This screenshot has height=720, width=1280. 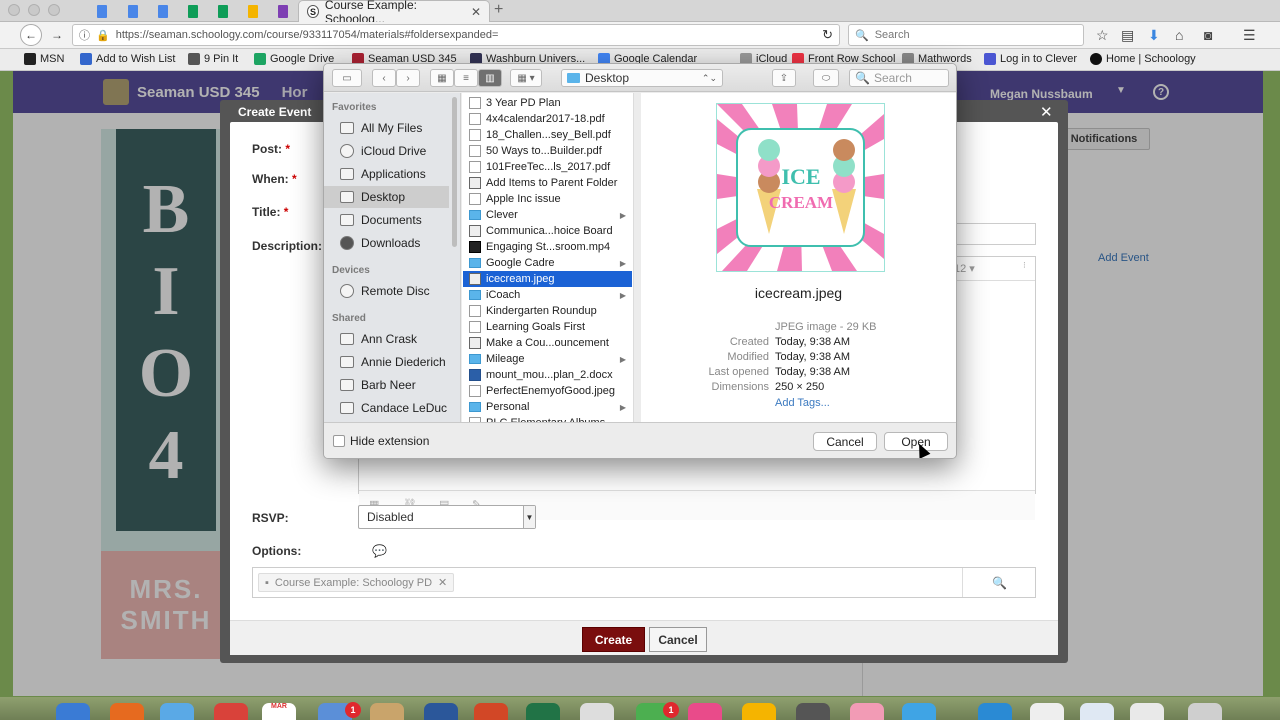 What do you see at coordinates (759, 711) in the screenshot?
I see `ibooks-icon` at bounding box center [759, 711].